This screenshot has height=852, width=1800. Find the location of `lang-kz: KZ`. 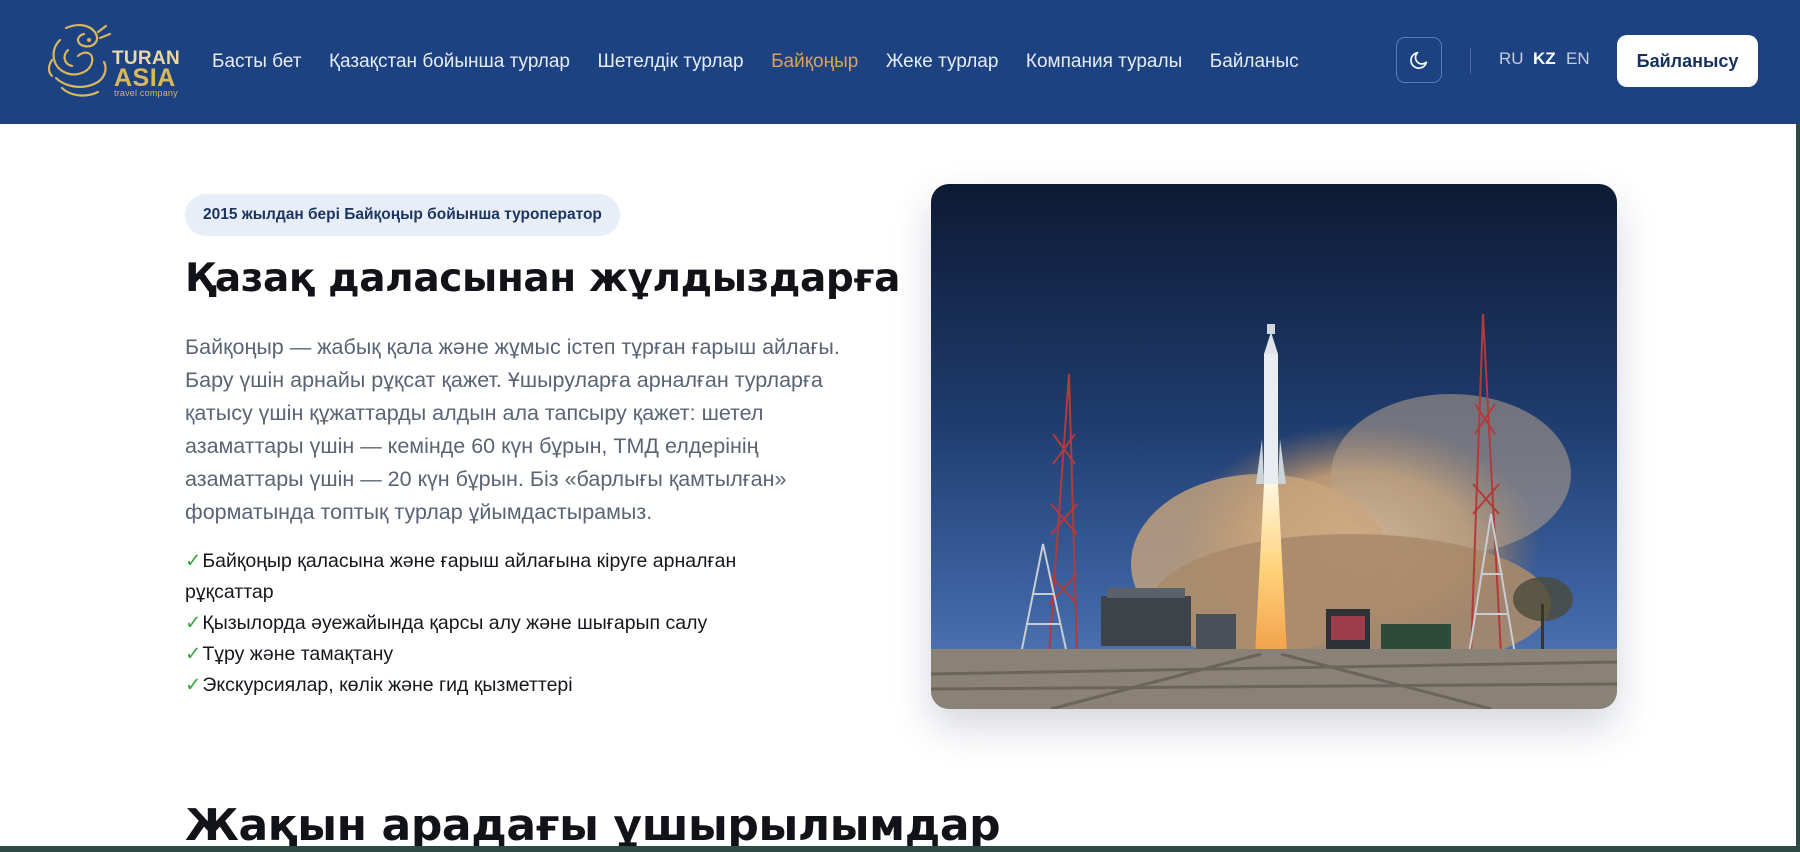

lang-kz: KZ is located at coordinates (1544, 59).